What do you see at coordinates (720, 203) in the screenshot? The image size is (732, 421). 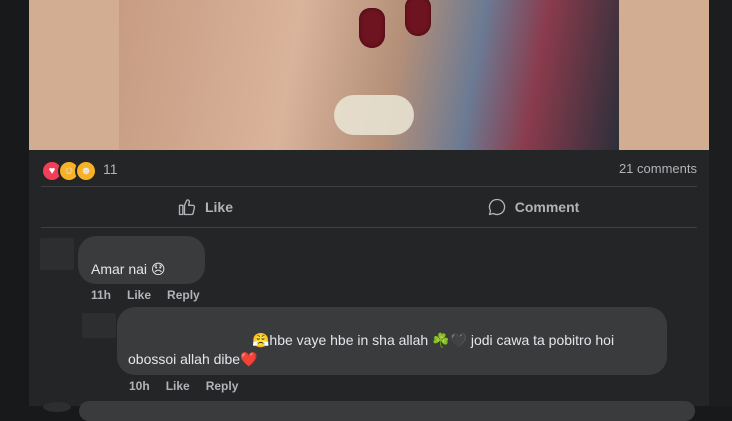 I see `page-gutter-right` at bounding box center [720, 203].